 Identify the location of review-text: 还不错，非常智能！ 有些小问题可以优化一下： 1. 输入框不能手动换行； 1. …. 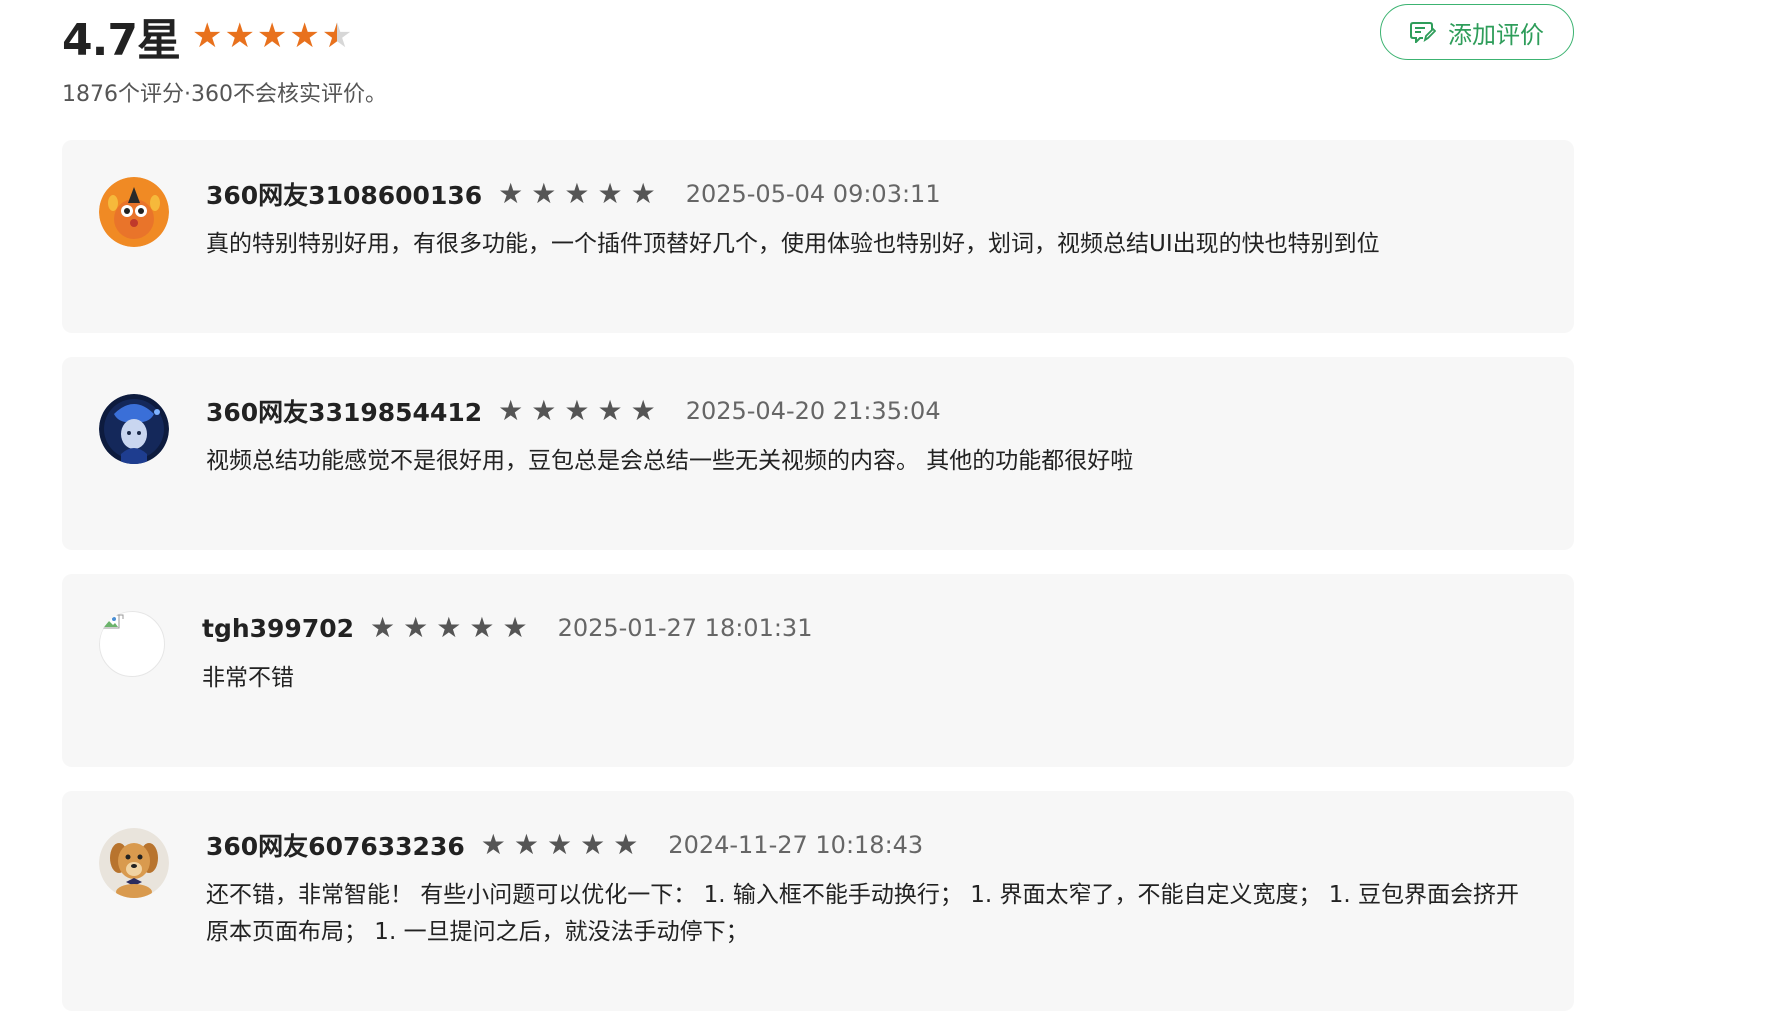
(863, 913).